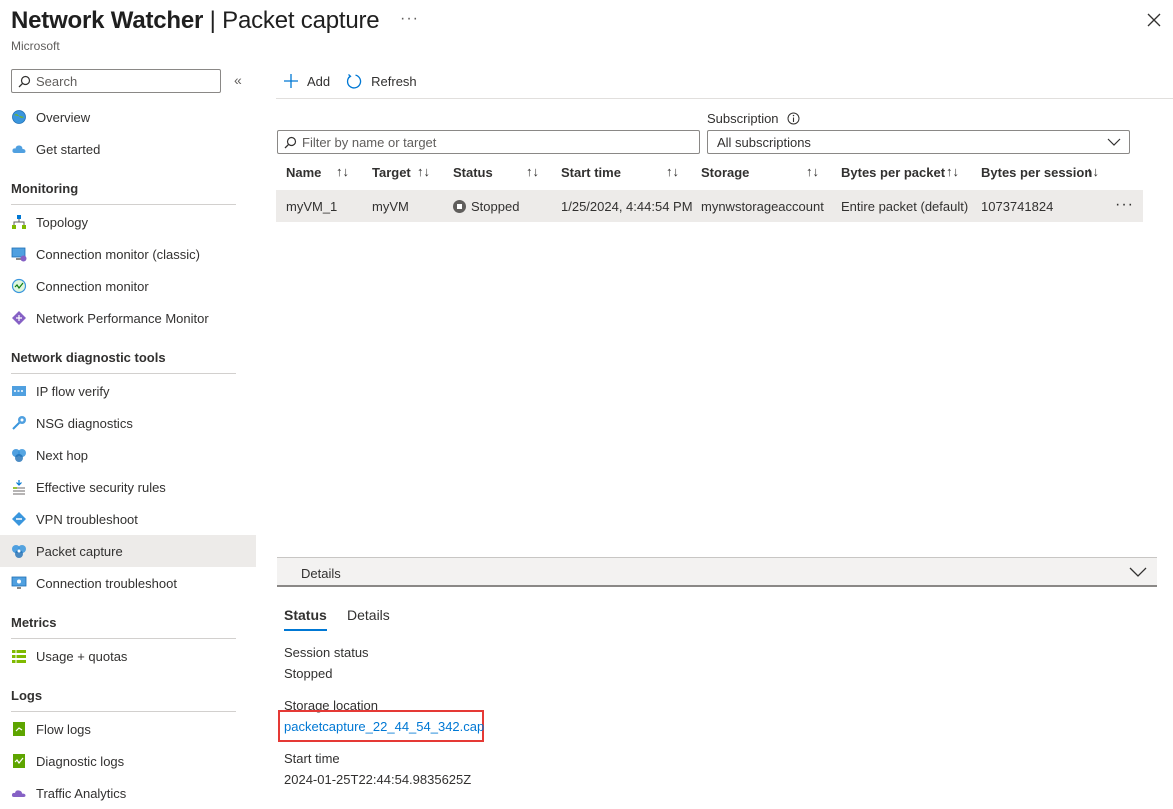  I want to click on column-header-bytes-per-packet: Bytes per packet, so click(893, 172).